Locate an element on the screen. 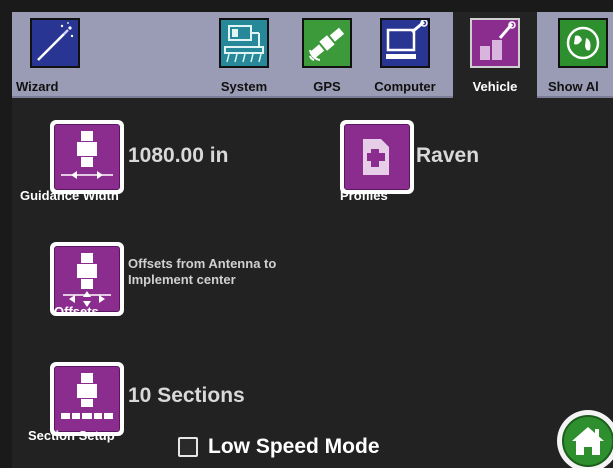 This screenshot has width=613, height=468. offsets-label: Offsets is located at coordinates (76, 311).